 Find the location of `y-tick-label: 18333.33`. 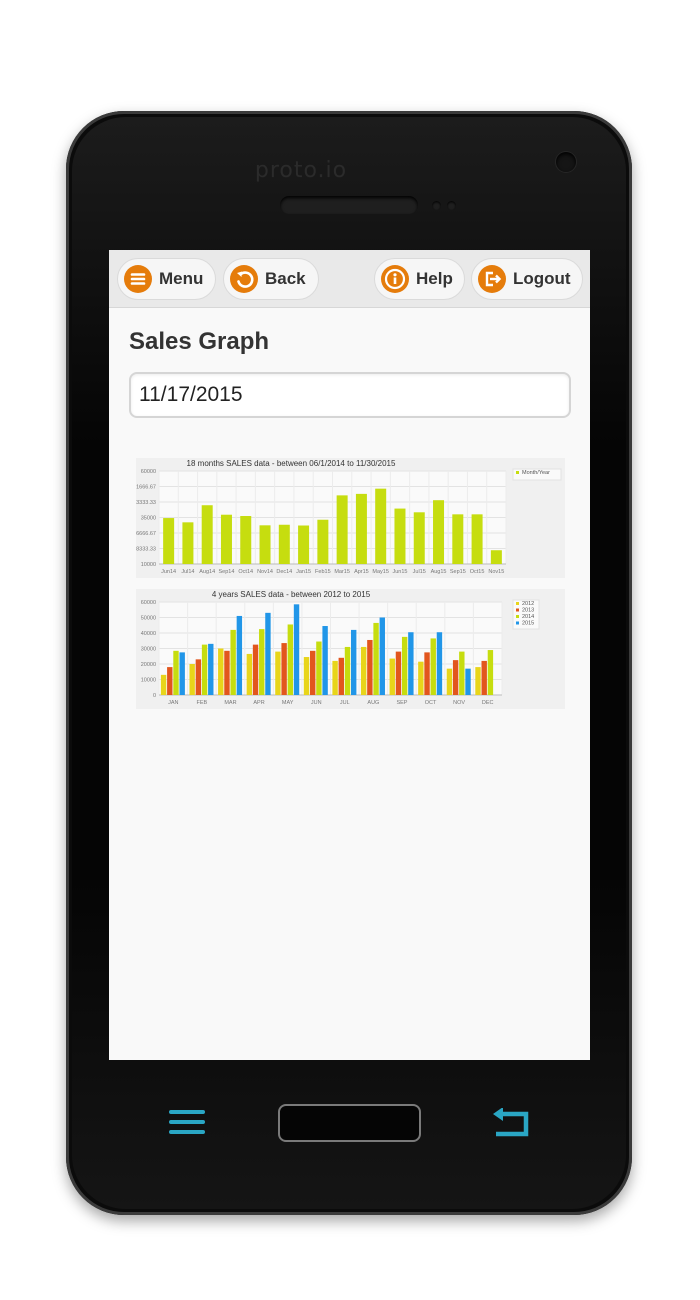

y-tick-label: 18333.33 is located at coordinates (146, 550).